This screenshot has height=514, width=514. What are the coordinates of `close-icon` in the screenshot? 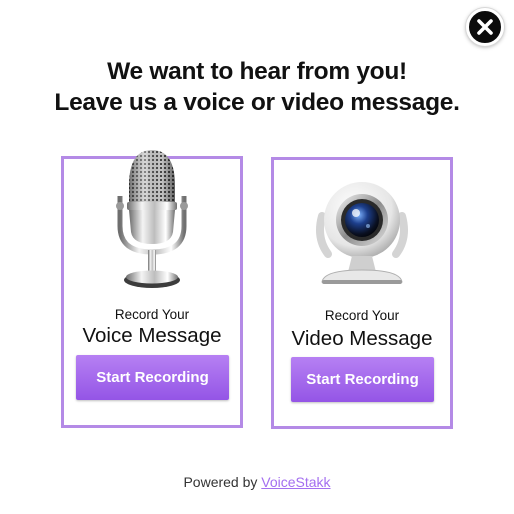 It's located at (485, 27).